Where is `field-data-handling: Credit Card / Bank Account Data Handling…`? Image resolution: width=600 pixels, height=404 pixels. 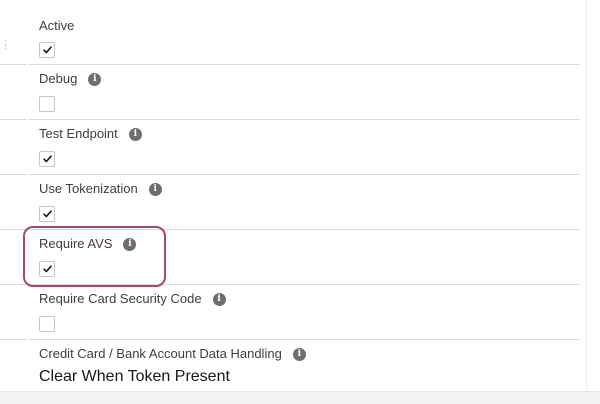
field-data-handling: Credit Card / Bank Account Data Handling… is located at coordinates (304, 365).